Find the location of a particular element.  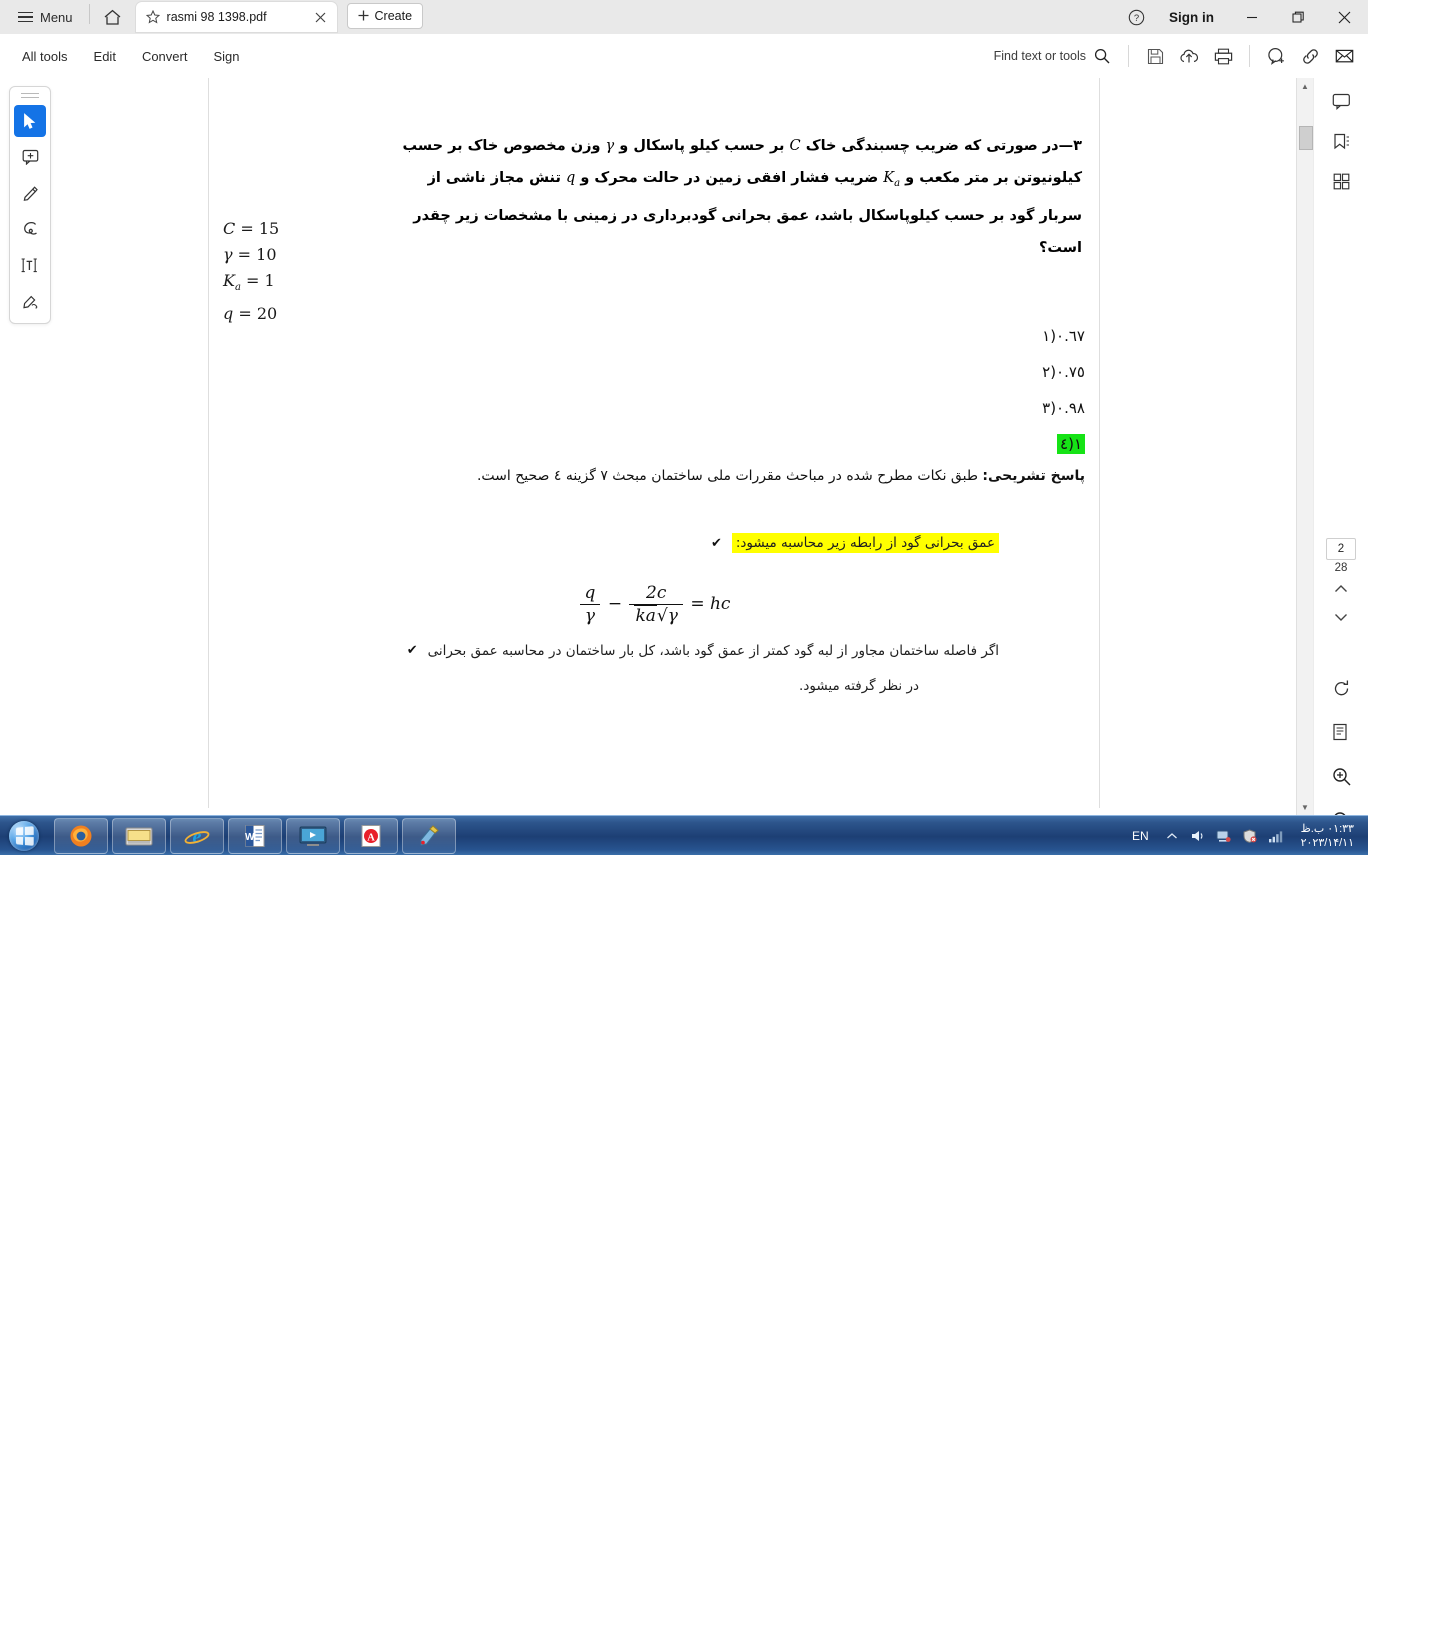

cloud-upload-icon is located at coordinates (1189, 55).